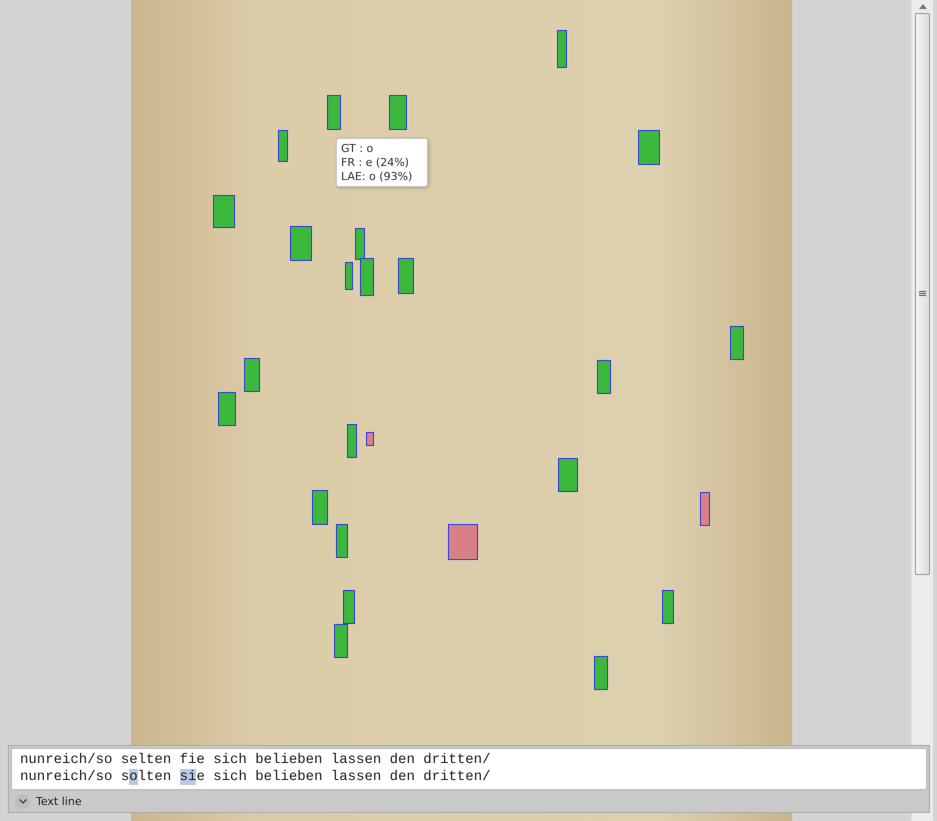 This screenshot has width=937, height=821. Describe the element at coordinates (375, 162) in the screenshot. I see `tooltip-text: FR : e (24%)` at that location.